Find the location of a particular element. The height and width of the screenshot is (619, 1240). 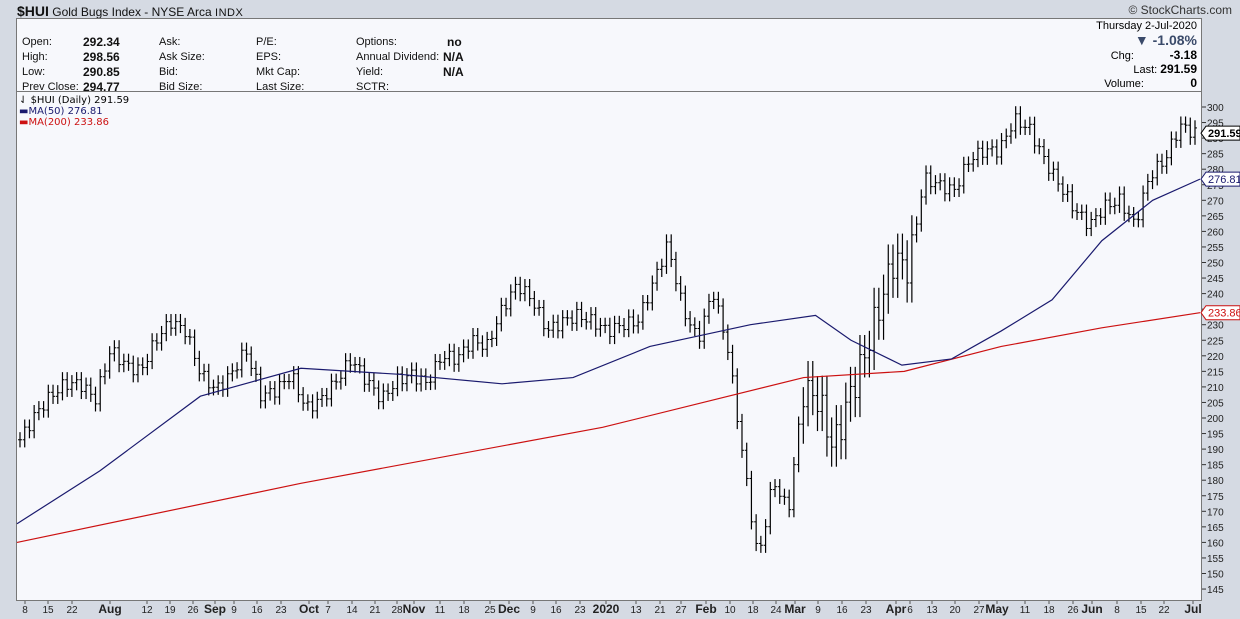

legend-price-text: $HUI (Daily) 291.59 is located at coordinates (80, 100).